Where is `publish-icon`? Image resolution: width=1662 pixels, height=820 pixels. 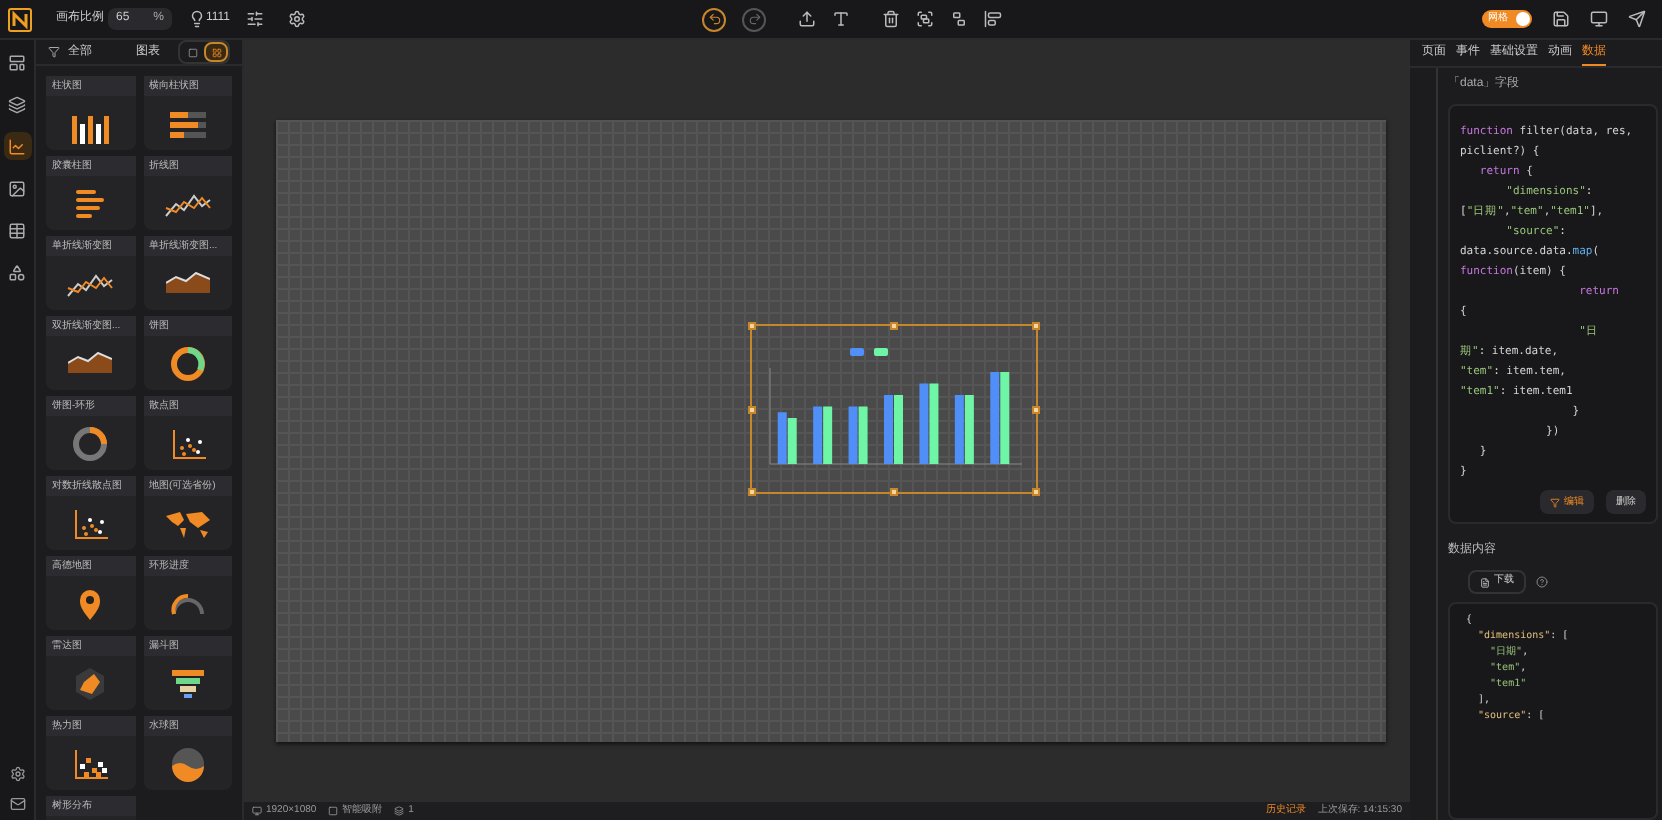
publish-icon is located at coordinates (1637, 19).